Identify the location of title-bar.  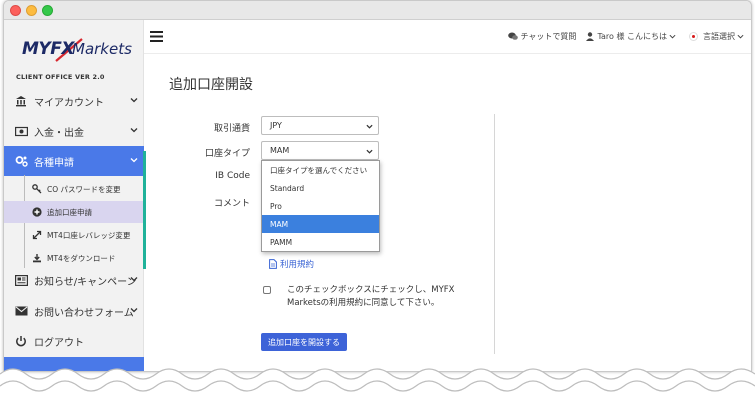
(377, 10).